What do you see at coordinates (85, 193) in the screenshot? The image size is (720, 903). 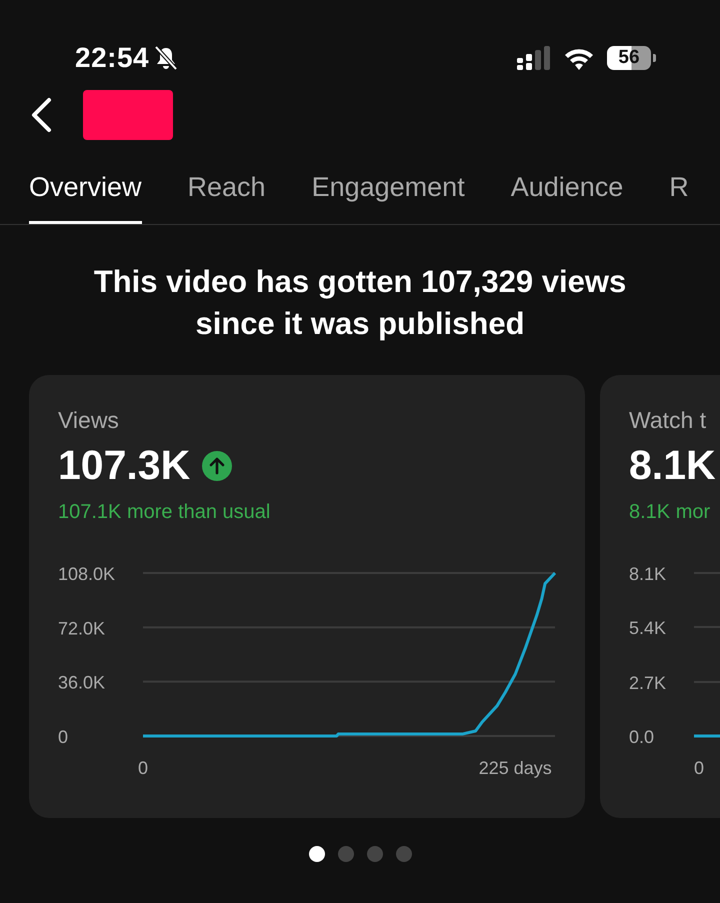 I see `tab: Overview` at bounding box center [85, 193].